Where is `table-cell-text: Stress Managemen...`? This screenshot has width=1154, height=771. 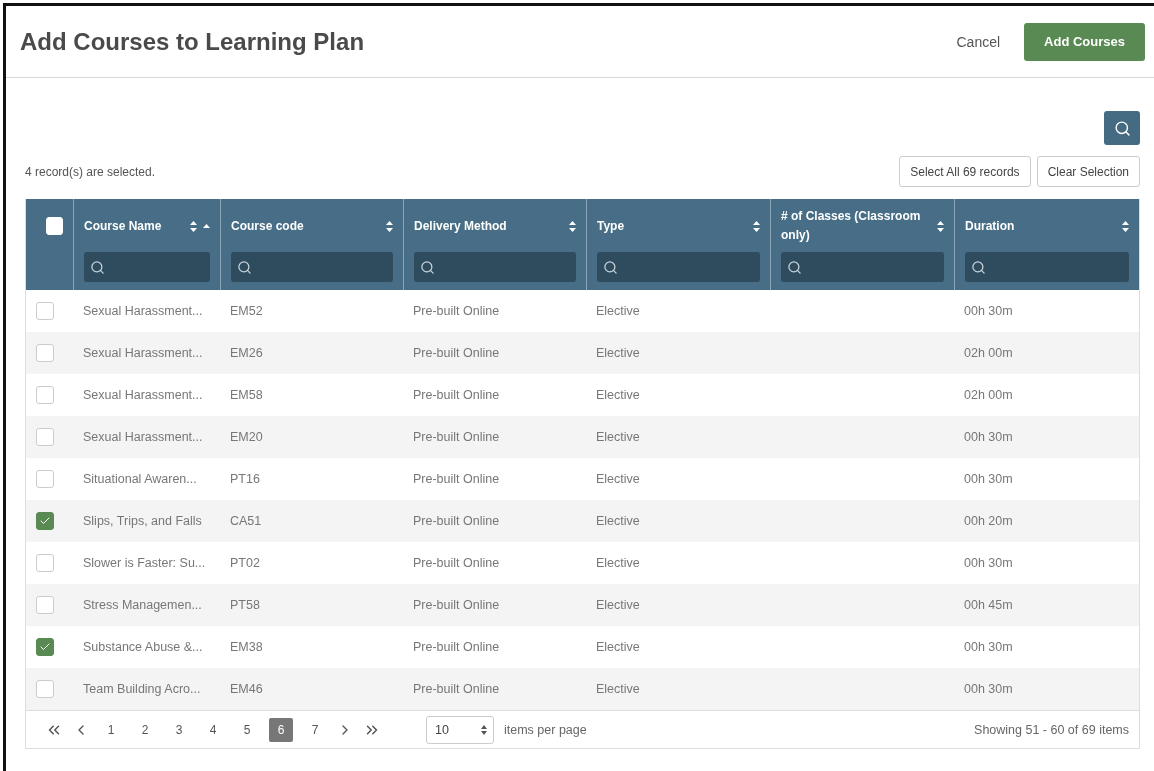
table-cell-text: Stress Managemen... is located at coordinates (142, 605).